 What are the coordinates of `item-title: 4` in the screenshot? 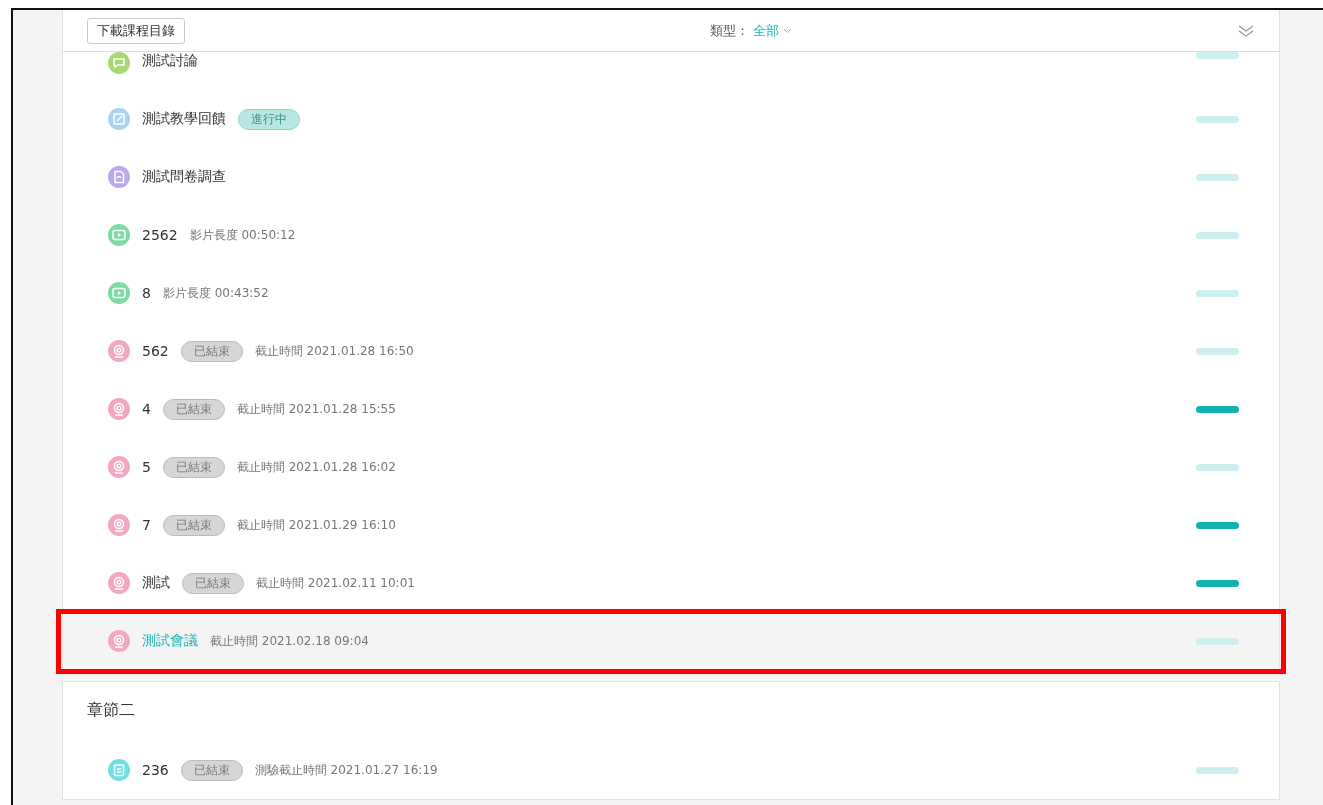 It's located at (146, 409).